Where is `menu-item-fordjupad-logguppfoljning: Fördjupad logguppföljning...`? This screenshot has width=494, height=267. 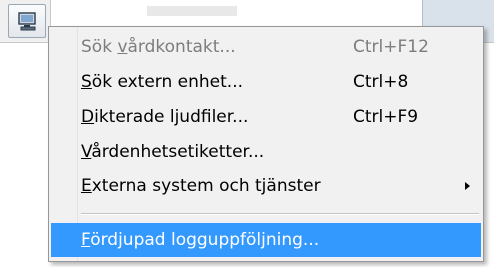 menu-item-fordjupad-logguppfoljning: Fördjupad logguppföljning... is located at coordinates (266, 240).